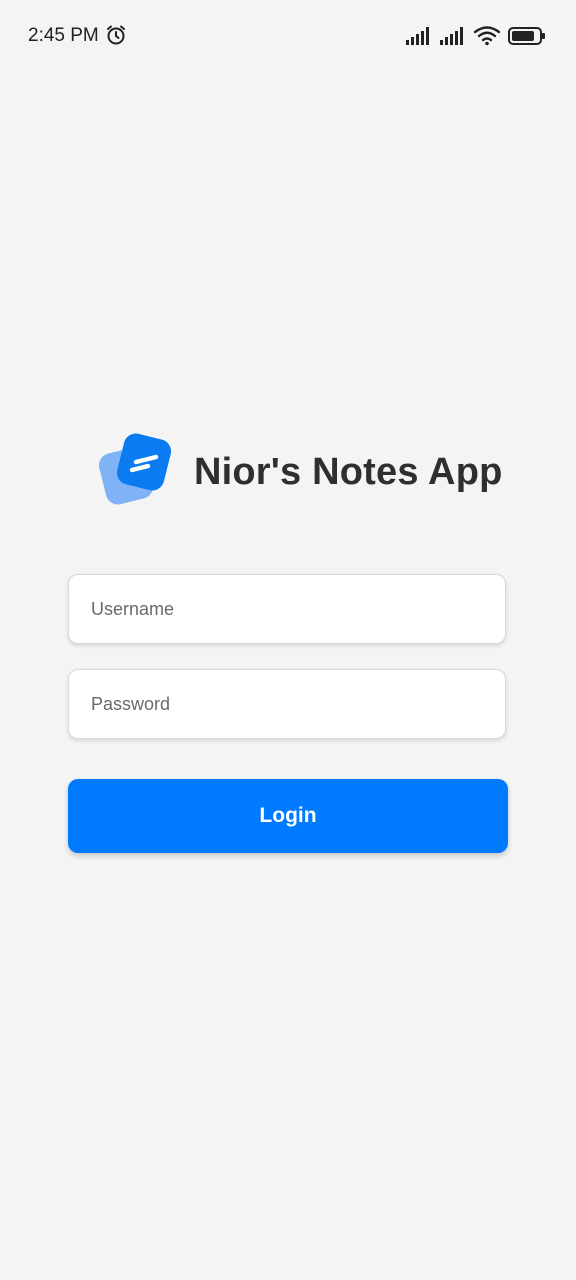  I want to click on battery-icon, so click(526, 36).